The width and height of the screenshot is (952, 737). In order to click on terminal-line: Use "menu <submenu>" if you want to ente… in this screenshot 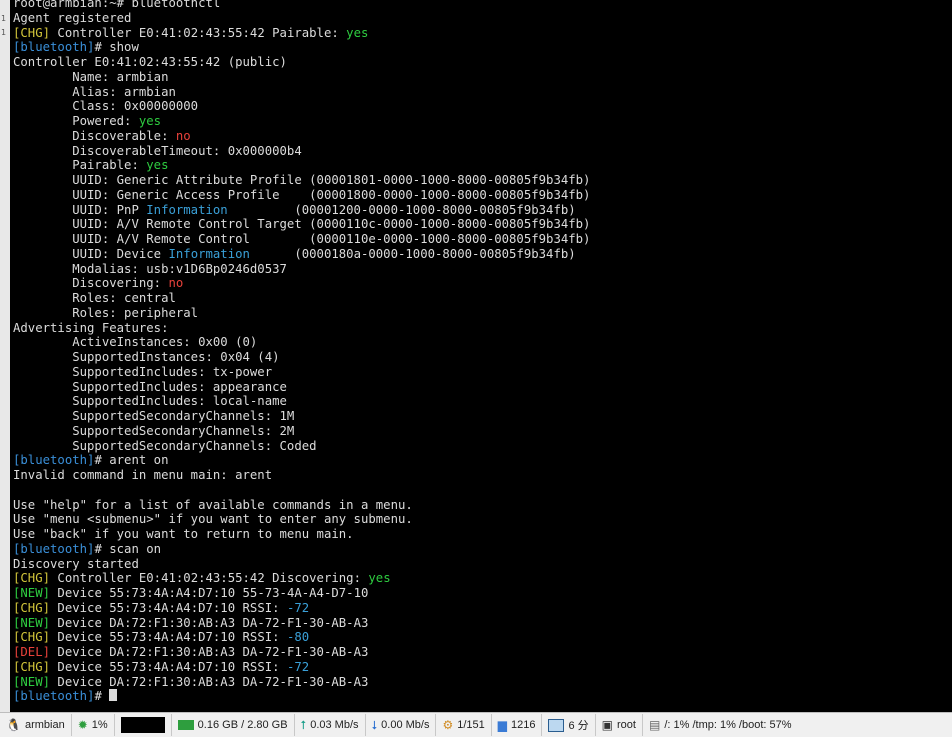, I will do `click(301, 519)`.